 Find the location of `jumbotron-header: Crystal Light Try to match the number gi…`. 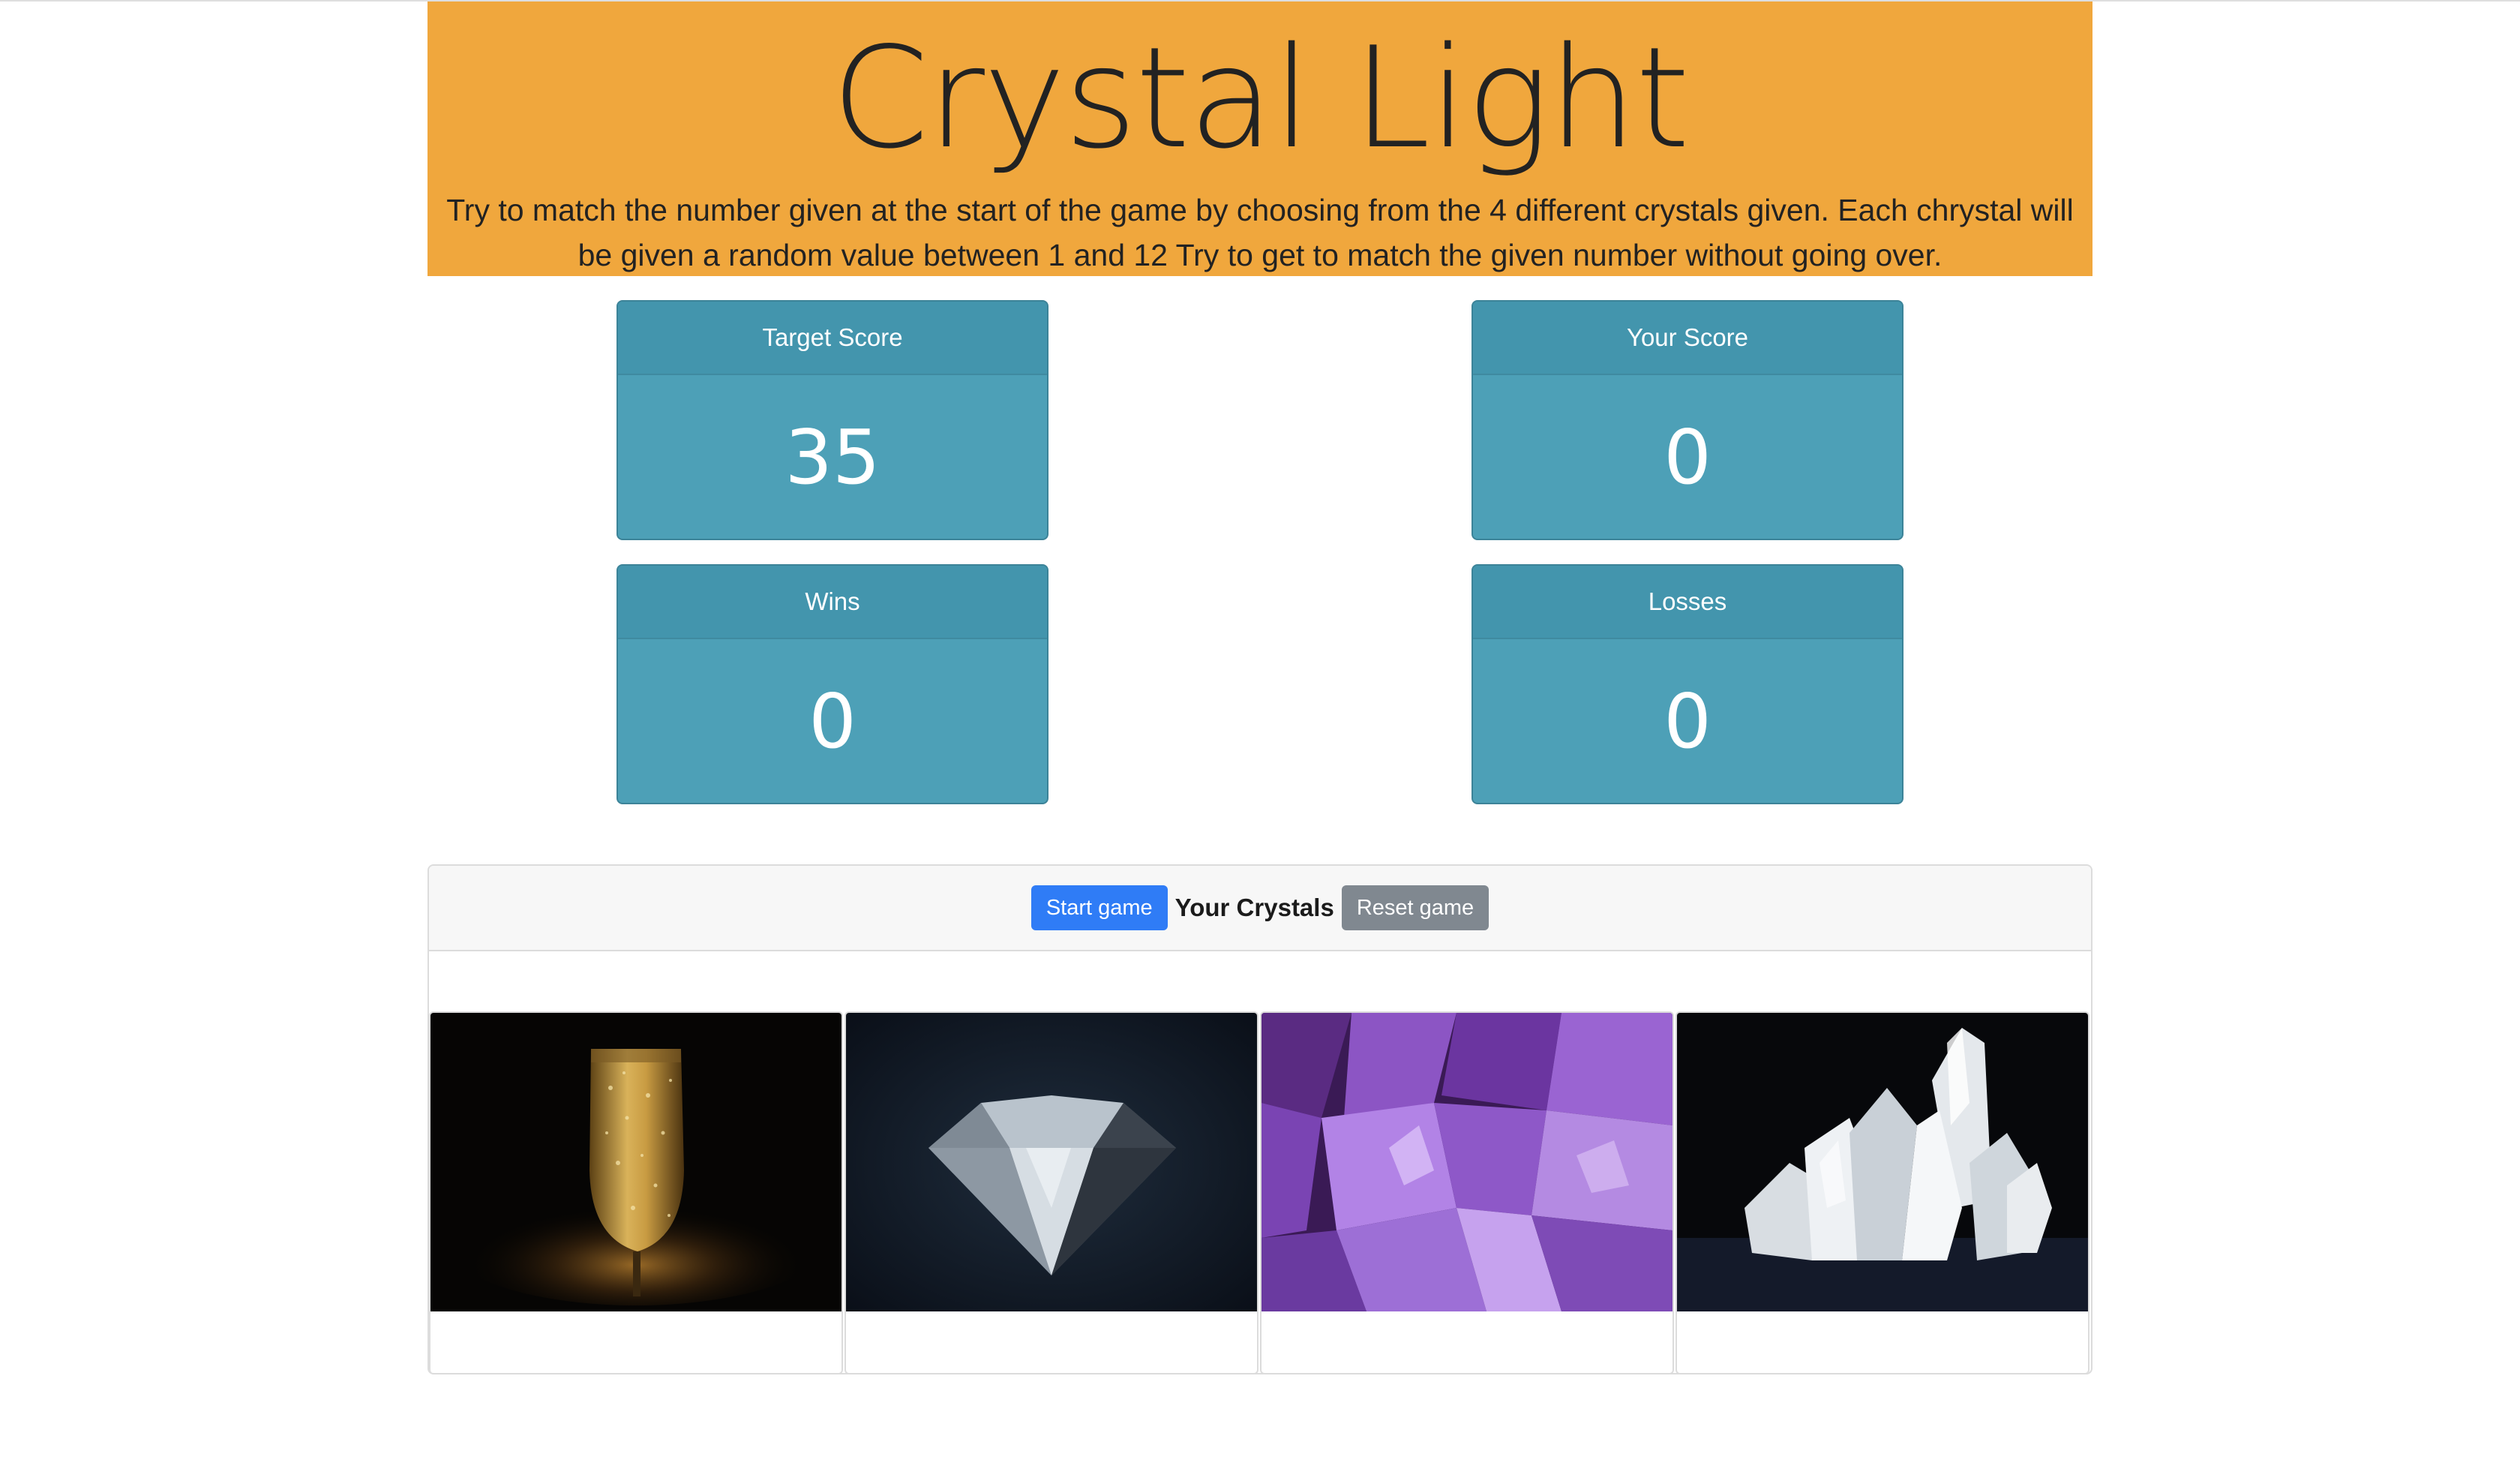

jumbotron-header: Crystal Light Try to match the number gi… is located at coordinates (1260, 139).